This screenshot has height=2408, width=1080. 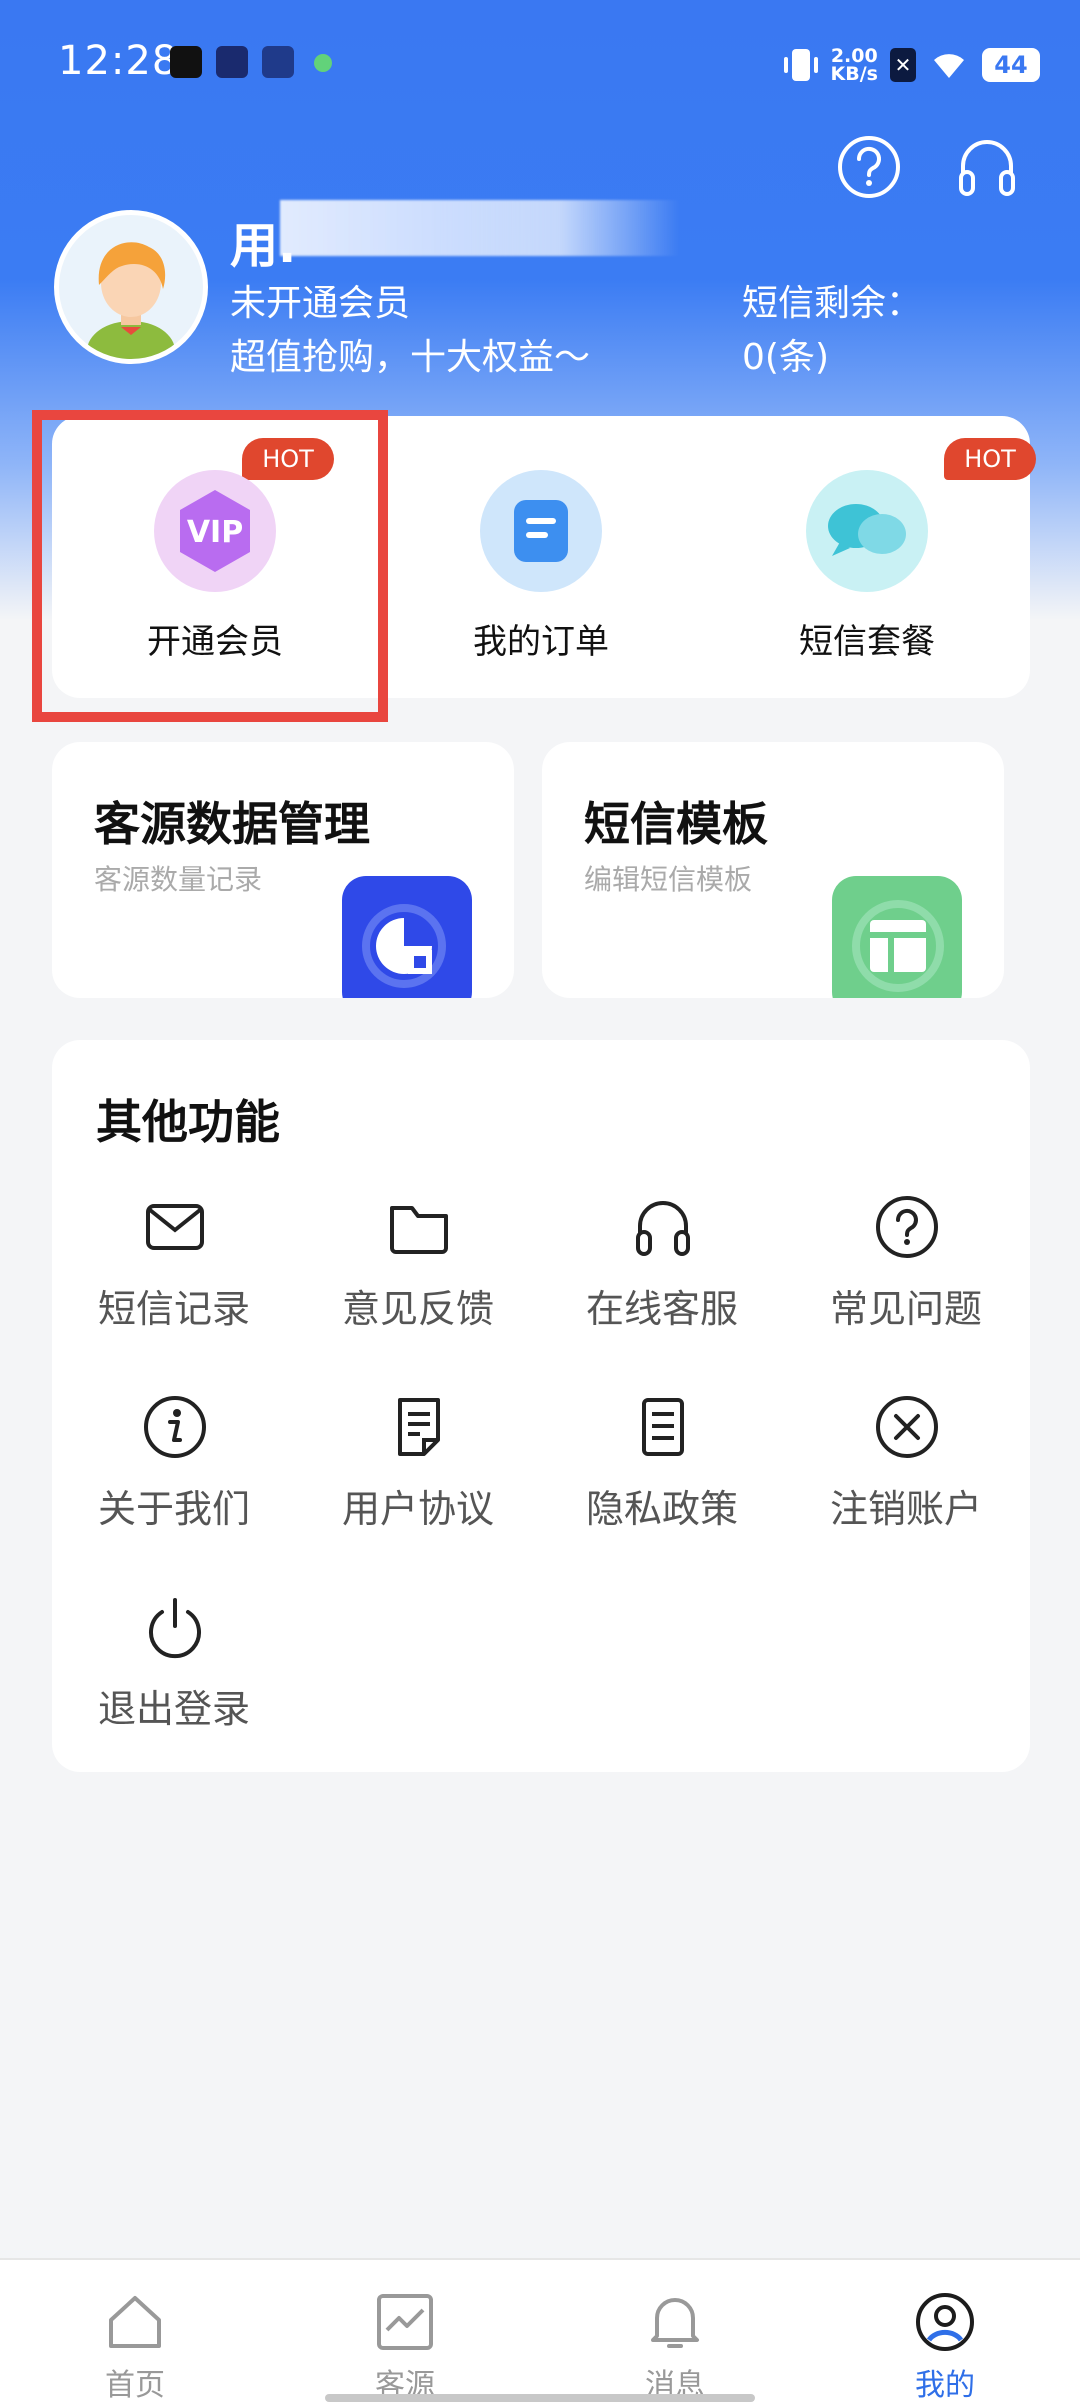 What do you see at coordinates (663, 1228) in the screenshot?
I see `headphones-icon` at bounding box center [663, 1228].